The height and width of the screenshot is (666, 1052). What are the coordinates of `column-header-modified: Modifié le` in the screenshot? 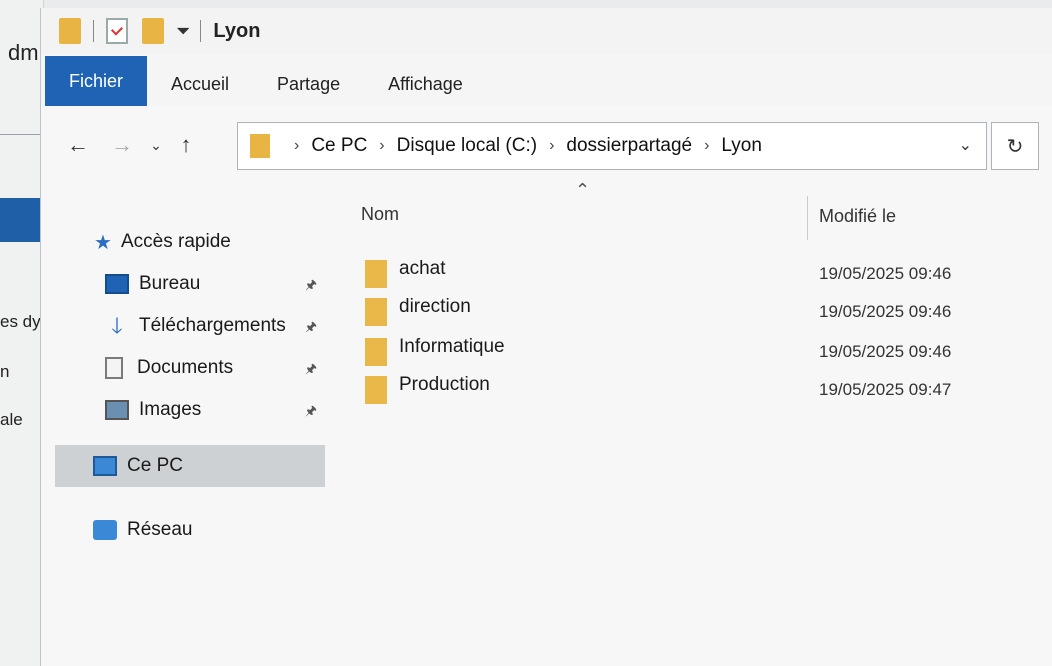 It's located at (857, 216).